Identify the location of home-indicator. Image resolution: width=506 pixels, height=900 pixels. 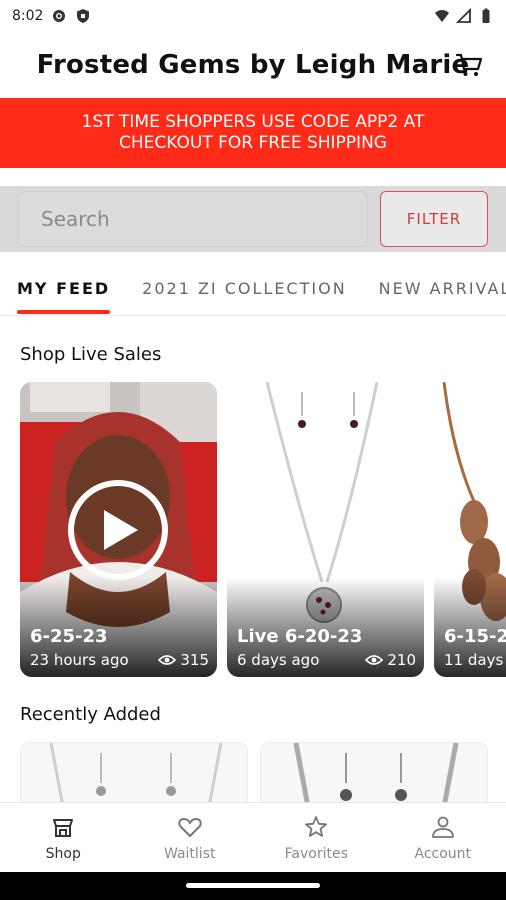
(253, 885).